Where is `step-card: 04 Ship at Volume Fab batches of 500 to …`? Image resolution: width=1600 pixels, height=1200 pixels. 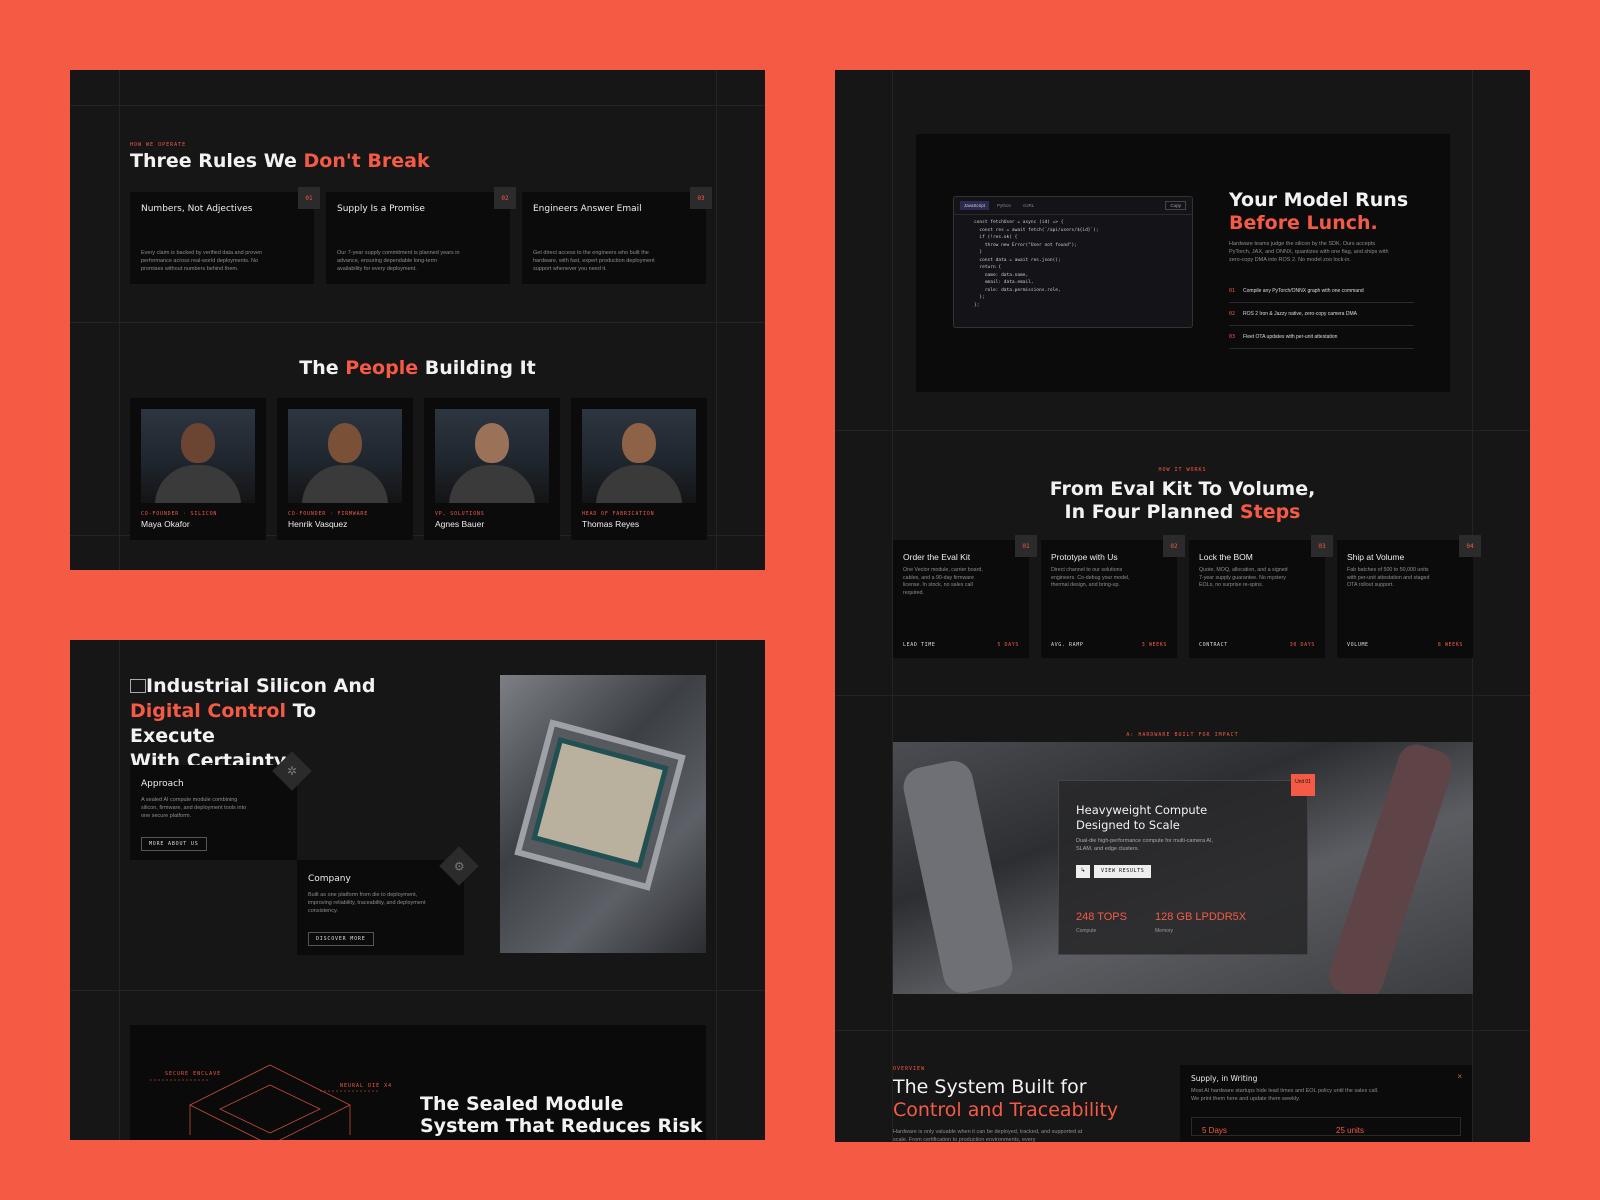
step-card: 04 Ship at Volume Fab batches of 500 to … is located at coordinates (1409, 596).